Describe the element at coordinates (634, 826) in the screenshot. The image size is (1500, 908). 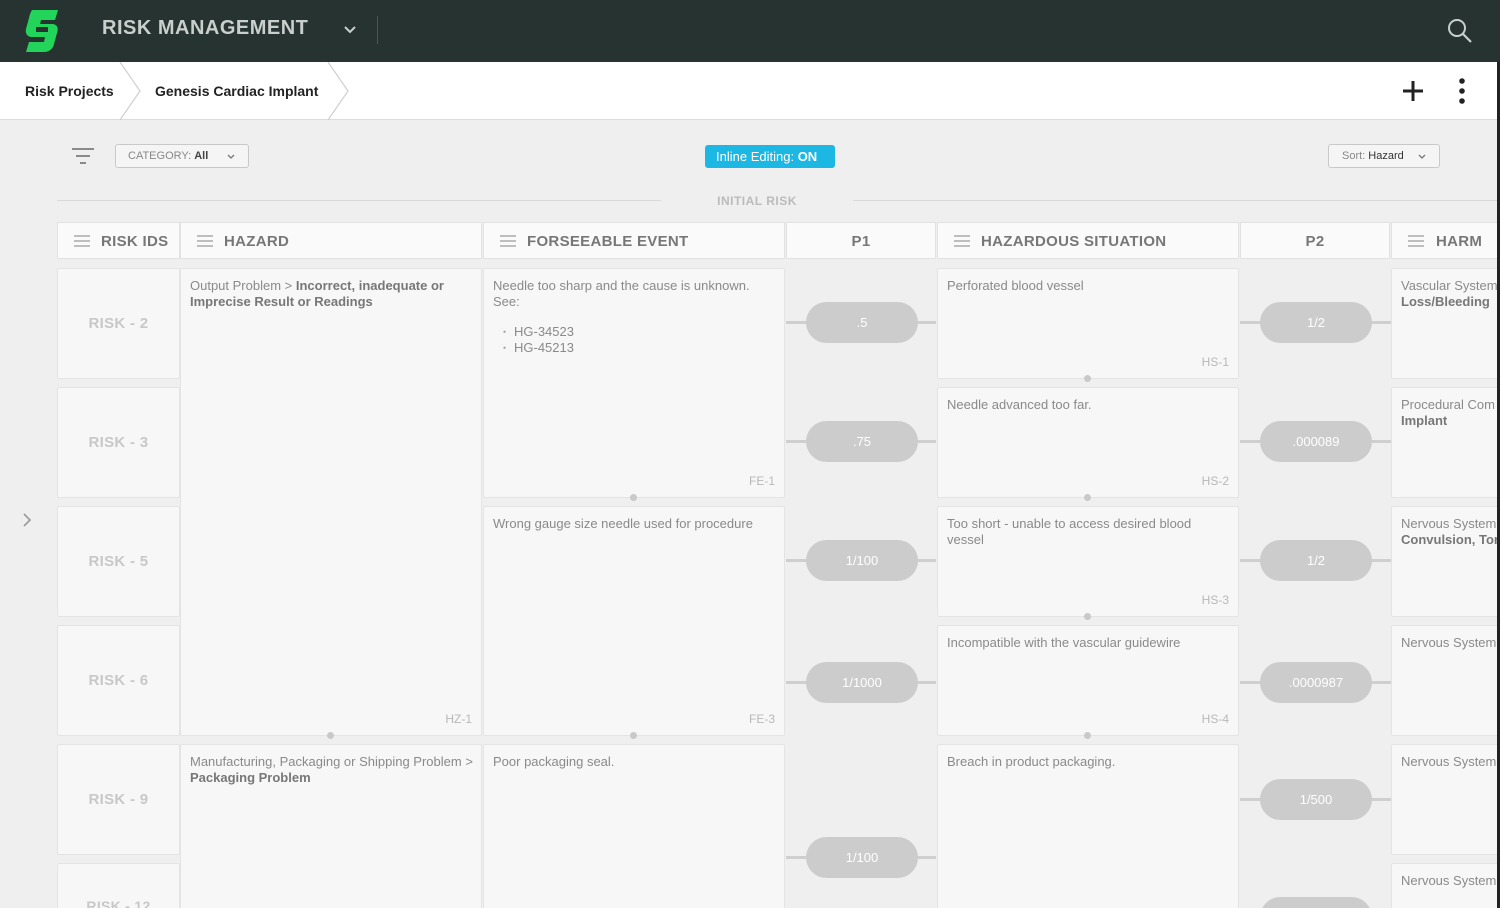
I see `event-cell: Poor packaging seal.` at that location.